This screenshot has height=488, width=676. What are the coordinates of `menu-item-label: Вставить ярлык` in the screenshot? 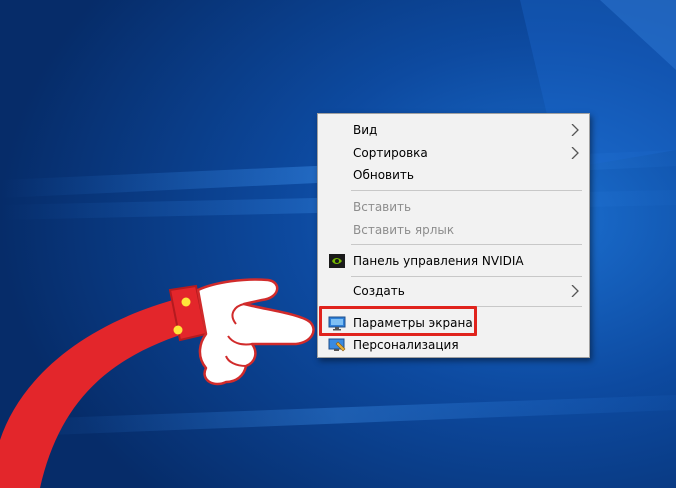 It's located at (404, 230).